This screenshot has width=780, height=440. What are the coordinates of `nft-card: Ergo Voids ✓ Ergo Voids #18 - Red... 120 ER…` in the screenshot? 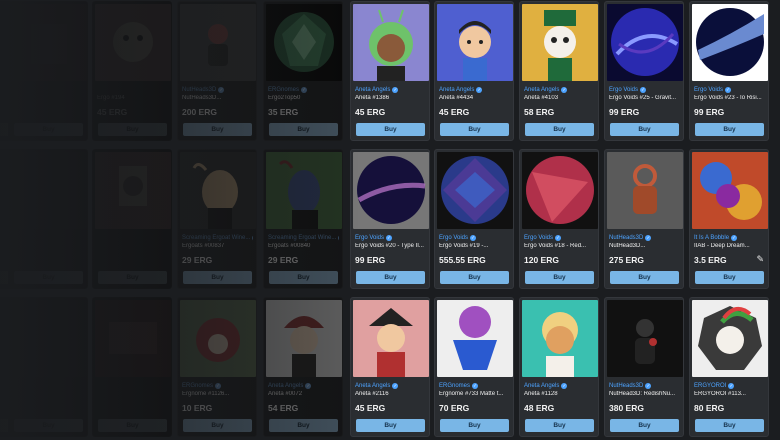 It's located at (559, 219).